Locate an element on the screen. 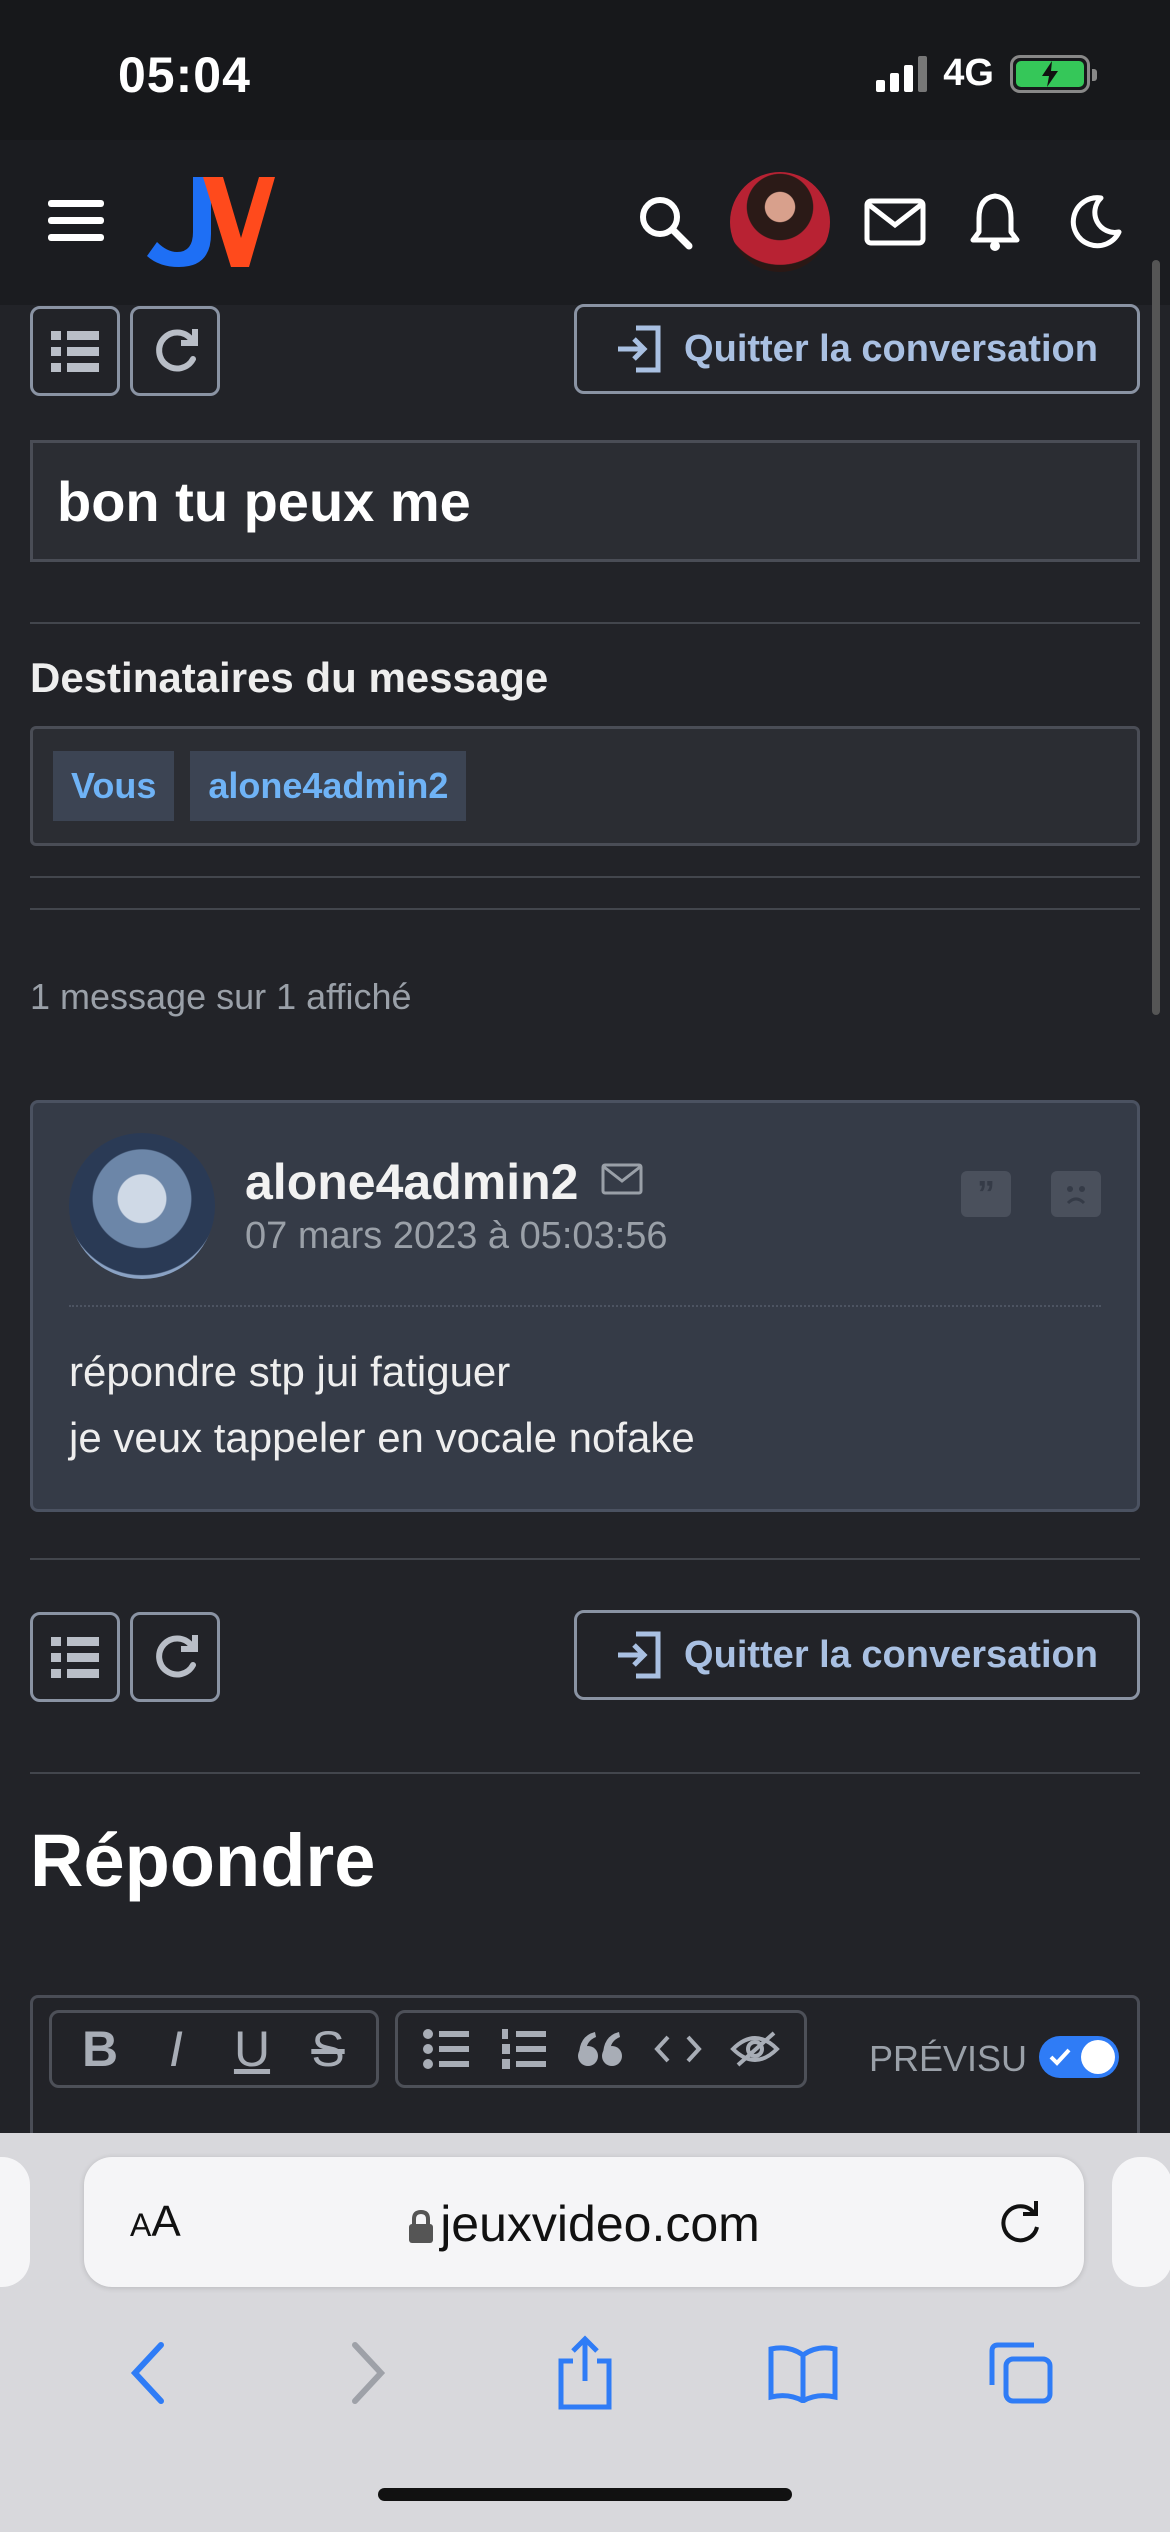 The image size is (1170, 2532). conversation-title: bon tu peux me is located at coordinates (585, 501).